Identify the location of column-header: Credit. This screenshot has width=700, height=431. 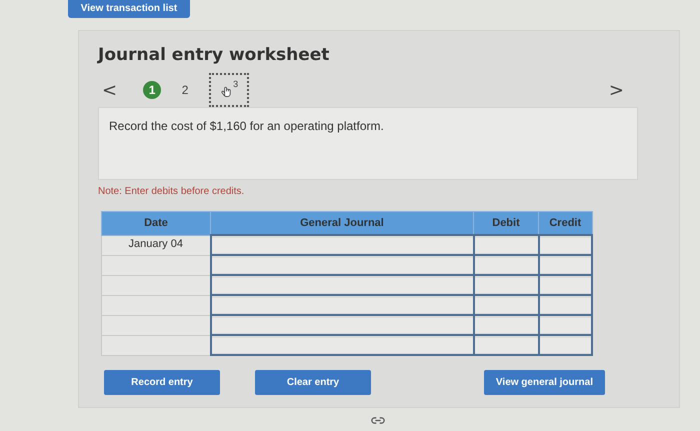
(565, 223).